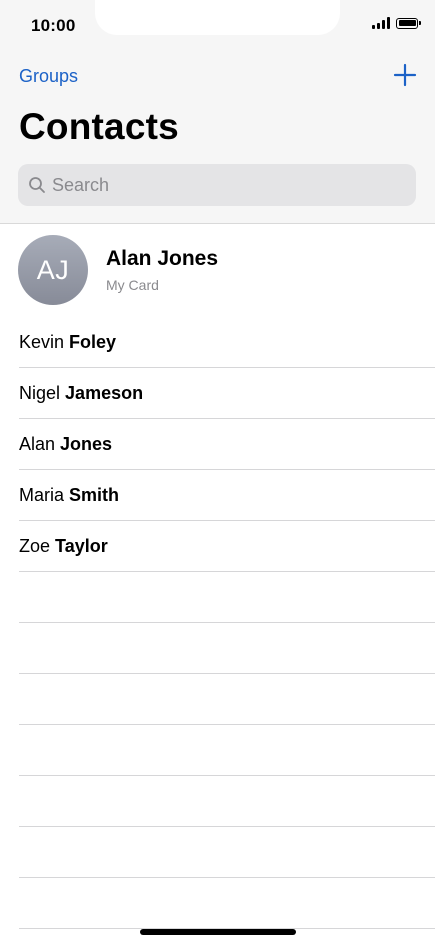  Describe the element at coordinates (218, 932) in the screenshot. I see `home-indicator` at that location.